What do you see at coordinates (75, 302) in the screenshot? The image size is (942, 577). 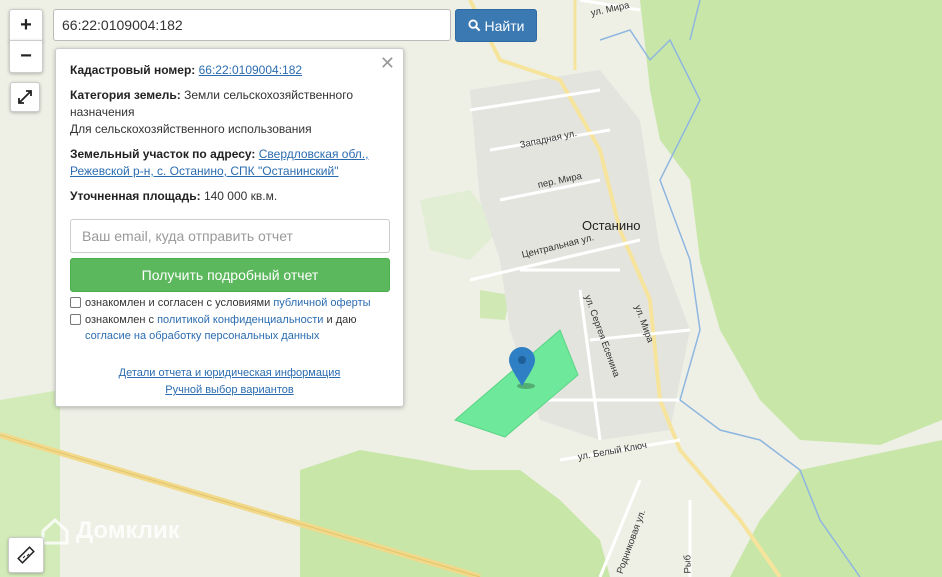 I see `offer-checkbox` at bounding box center [75, 302].